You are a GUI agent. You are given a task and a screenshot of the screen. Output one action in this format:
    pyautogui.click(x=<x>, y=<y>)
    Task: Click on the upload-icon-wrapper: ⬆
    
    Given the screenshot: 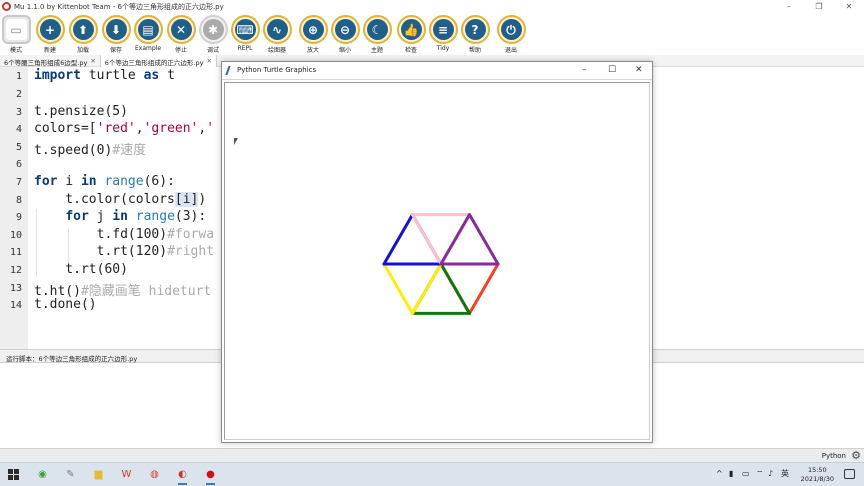 What is the action you would take?
    pyautogui.click(x=83, y=29)
    